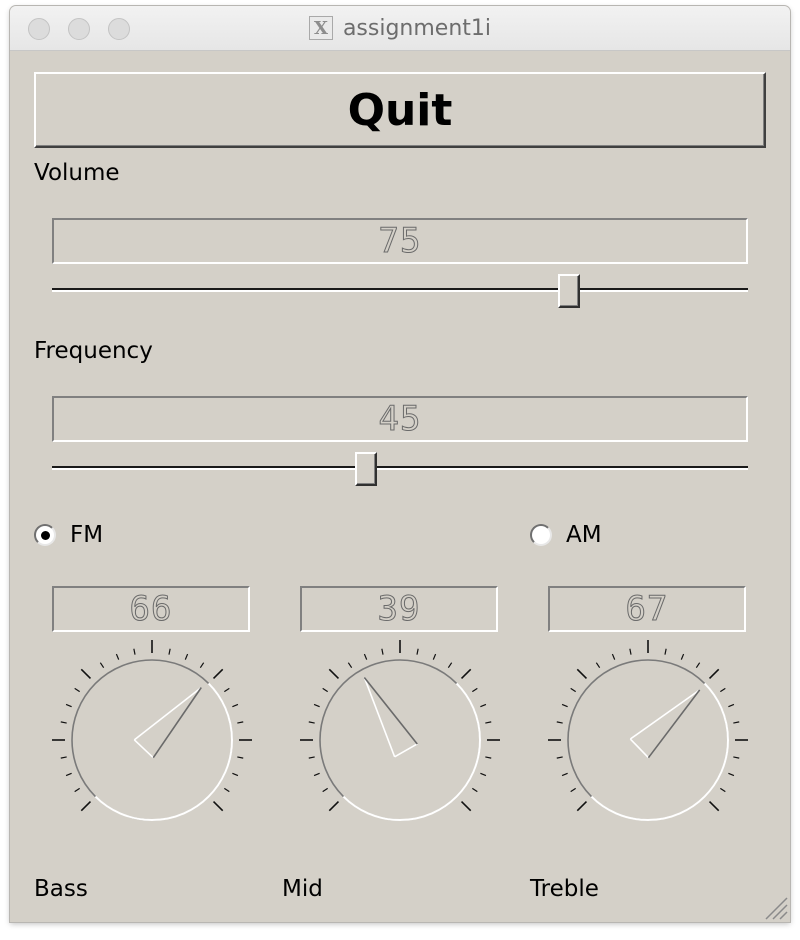  I want to click on am-radio: AM, so click(566, 535).